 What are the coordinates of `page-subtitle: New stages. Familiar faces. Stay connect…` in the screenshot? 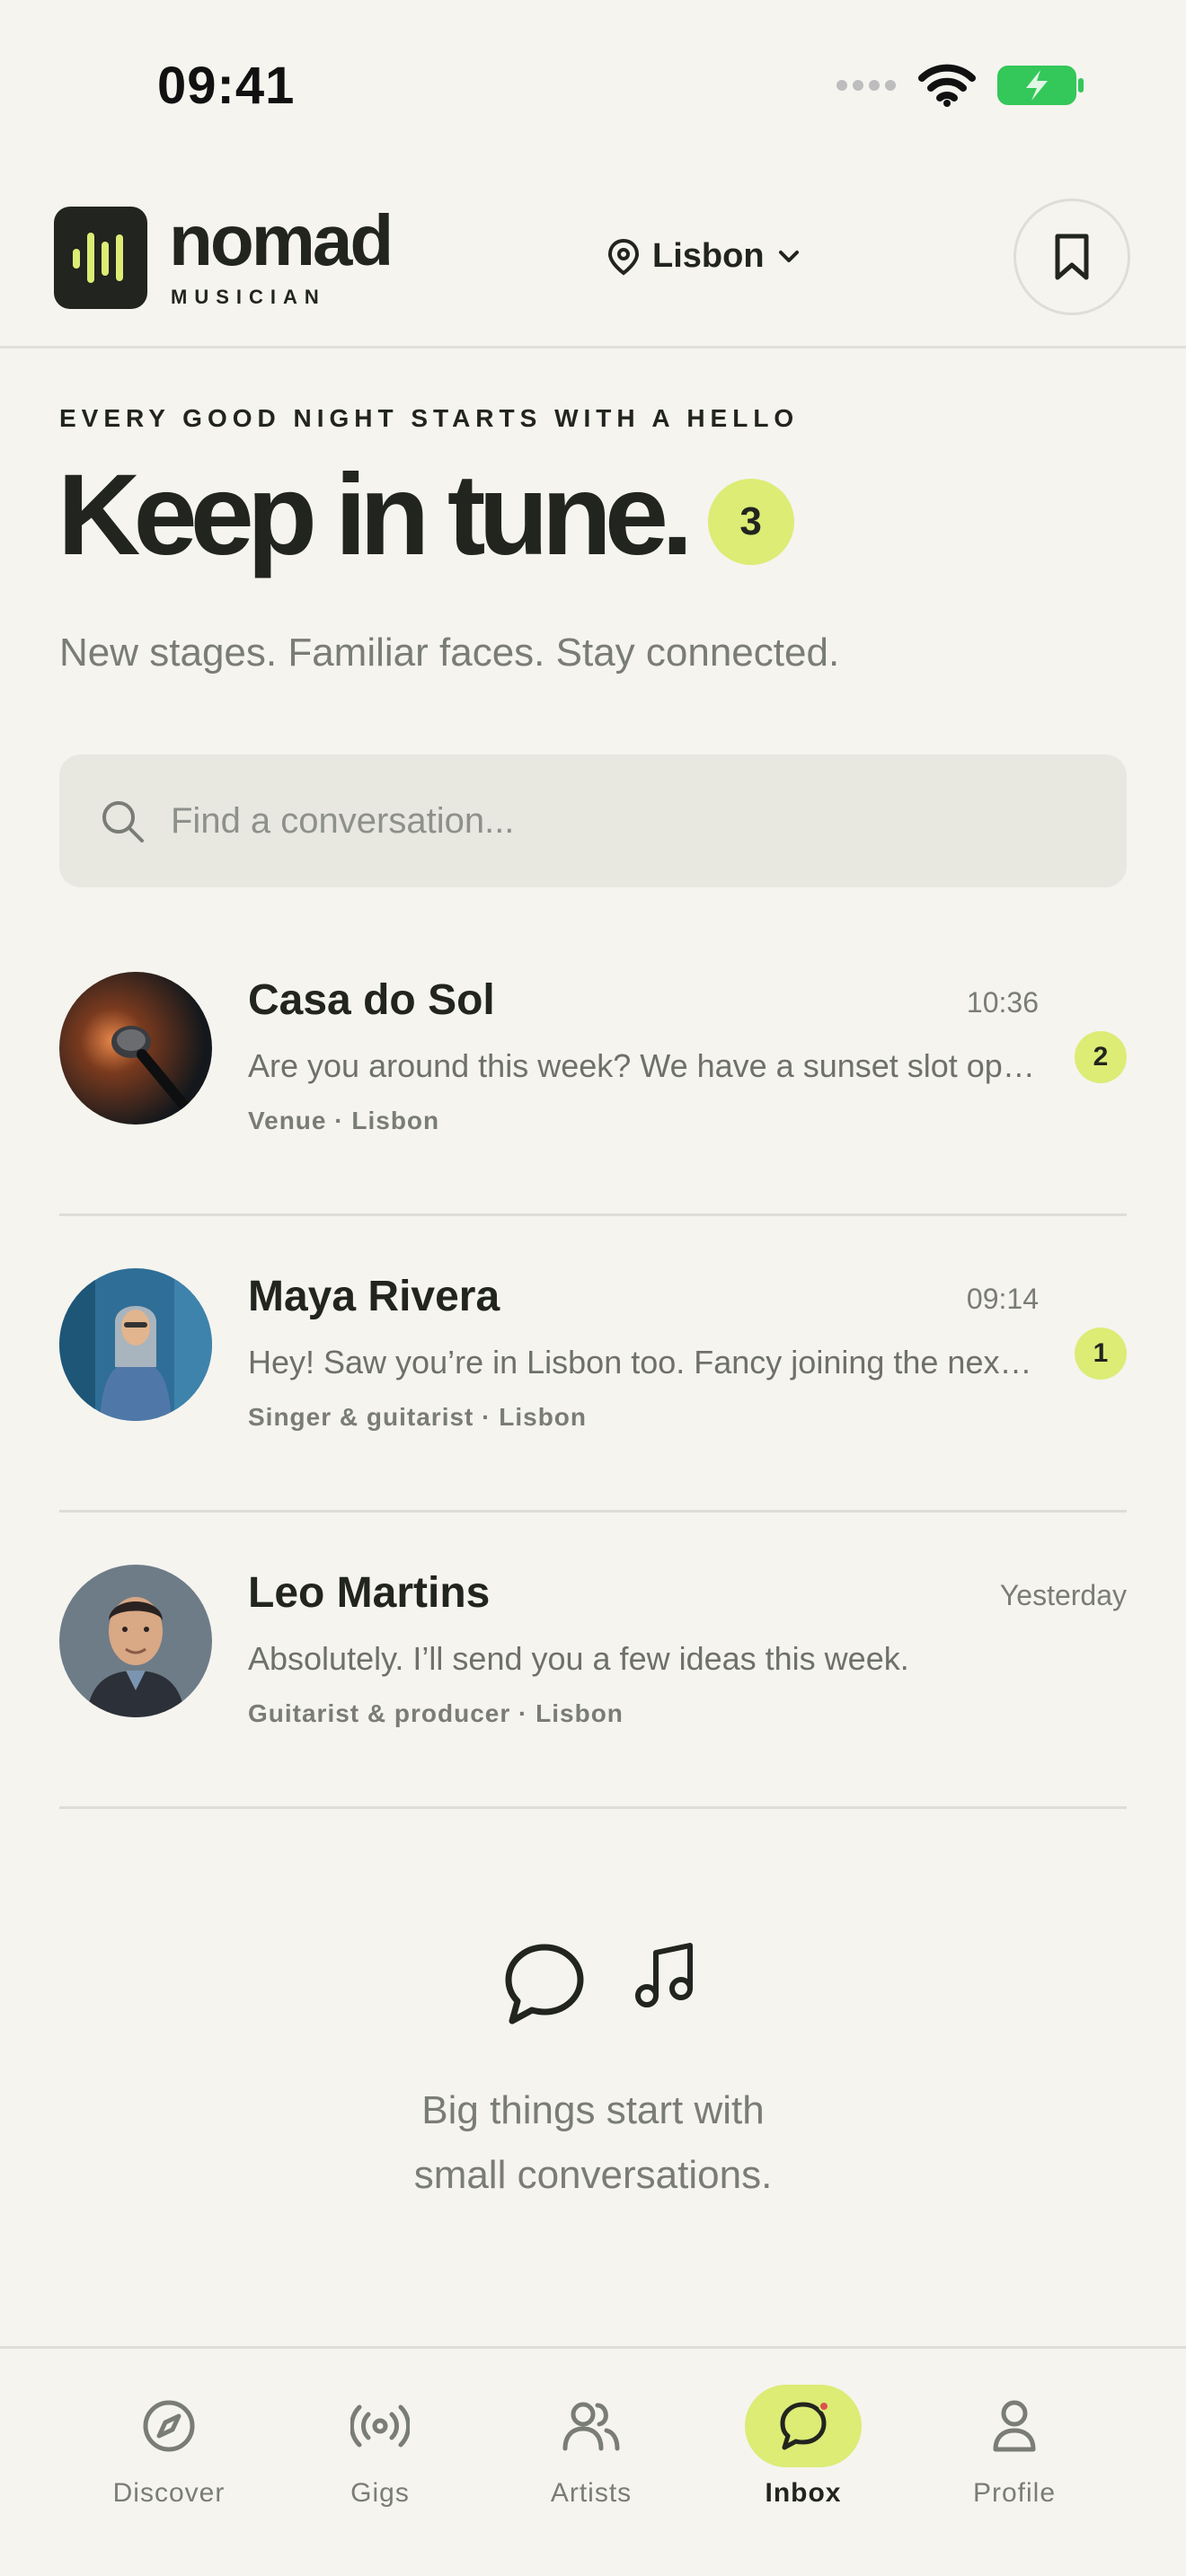 It's located at (449, 653).